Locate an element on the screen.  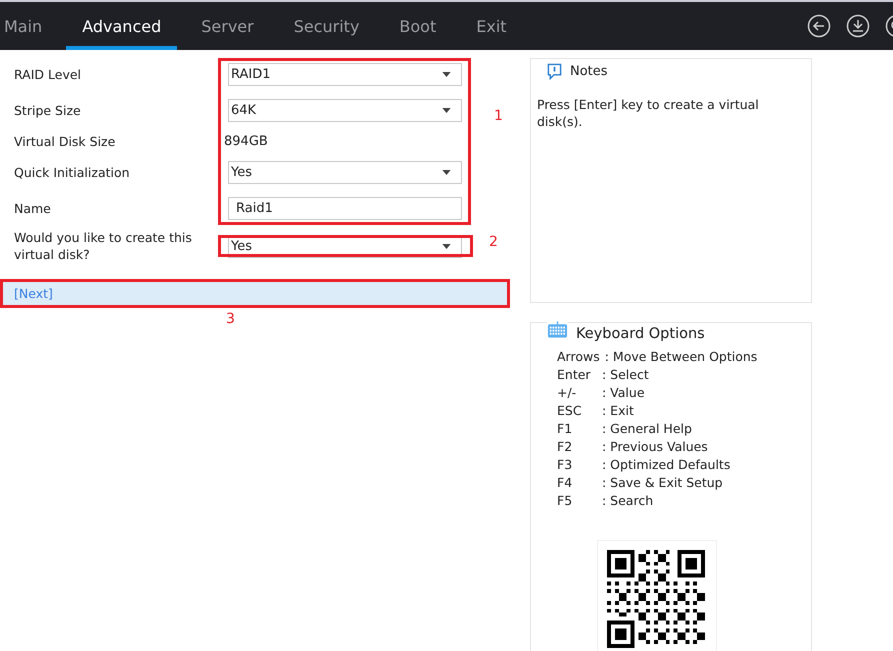
key-action: : Exit is located at coordinates (618, 411).